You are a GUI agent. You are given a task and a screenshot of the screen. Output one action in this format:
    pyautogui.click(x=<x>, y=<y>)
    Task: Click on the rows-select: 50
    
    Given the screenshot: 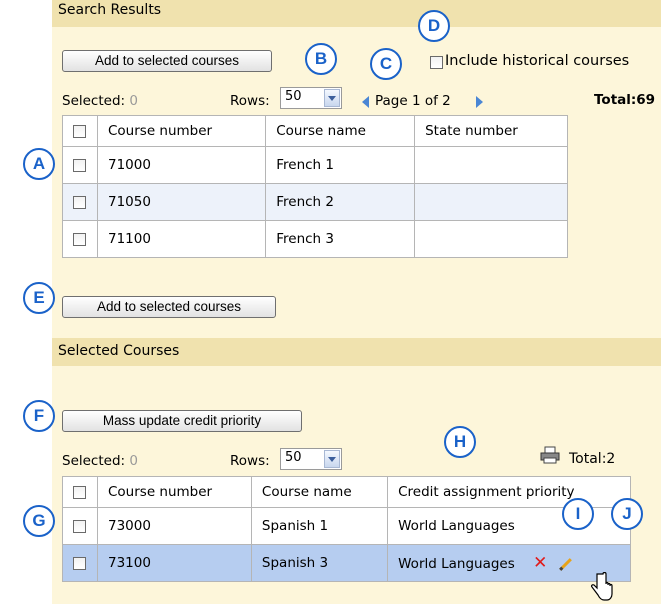 What is the action you would take?
    pyautogui.click(x=311, y=98)
    